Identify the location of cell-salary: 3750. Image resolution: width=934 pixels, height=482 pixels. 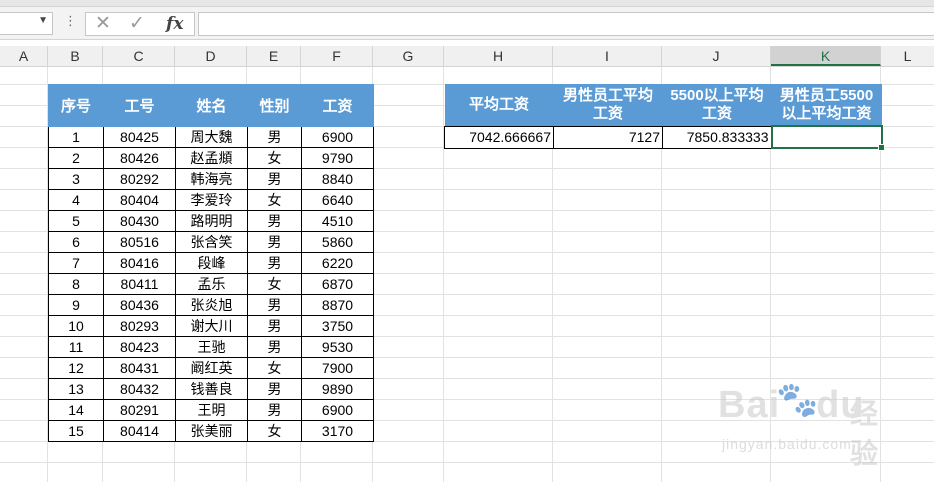
(337, 326).